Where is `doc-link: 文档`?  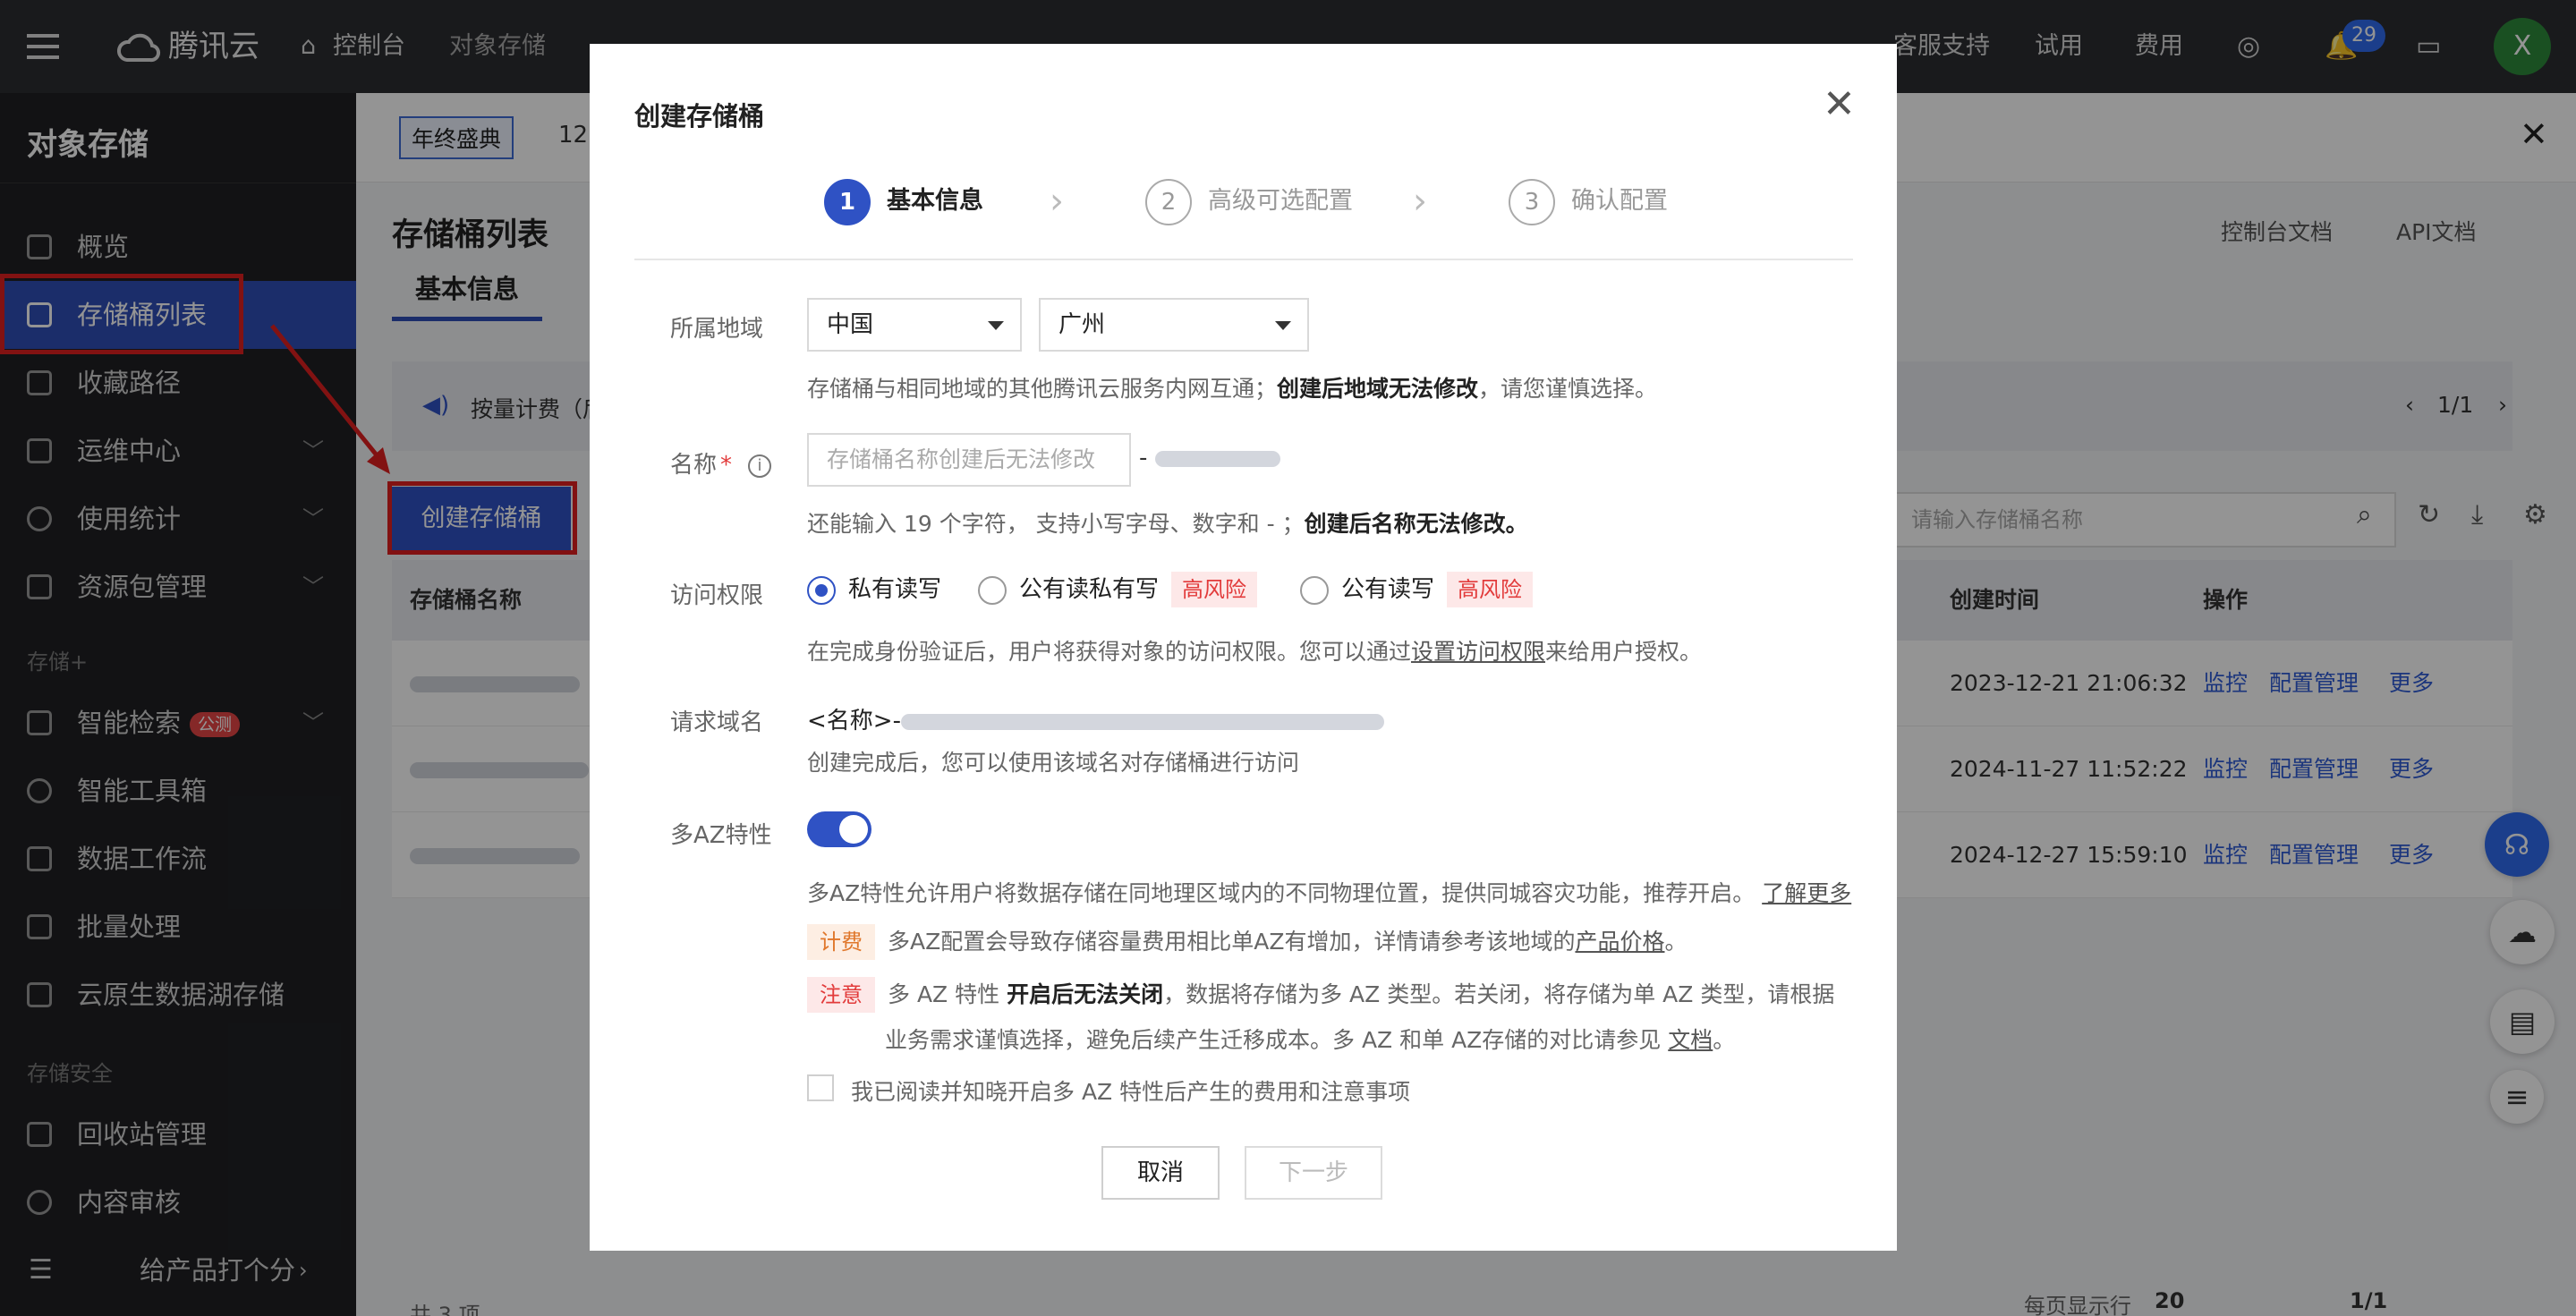 doc-link: 文档 is located at coordinates (1690, 1040).